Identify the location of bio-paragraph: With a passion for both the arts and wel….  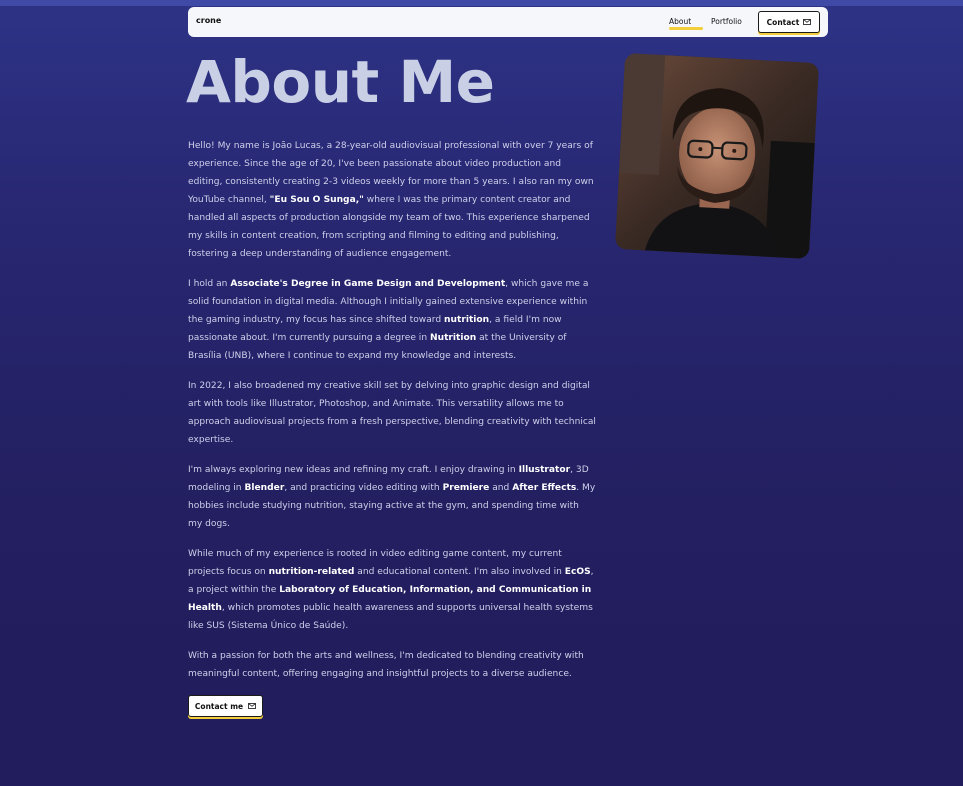
(392, 665).